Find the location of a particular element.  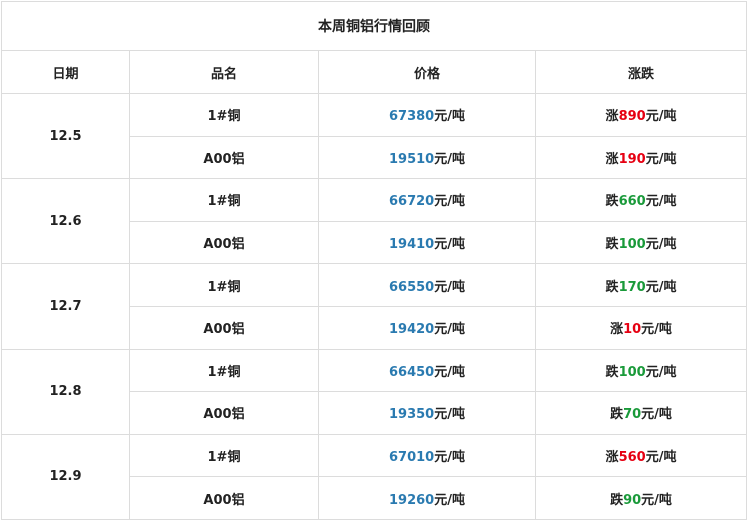

header-product: 品名 is located at coordinates (224, 72).